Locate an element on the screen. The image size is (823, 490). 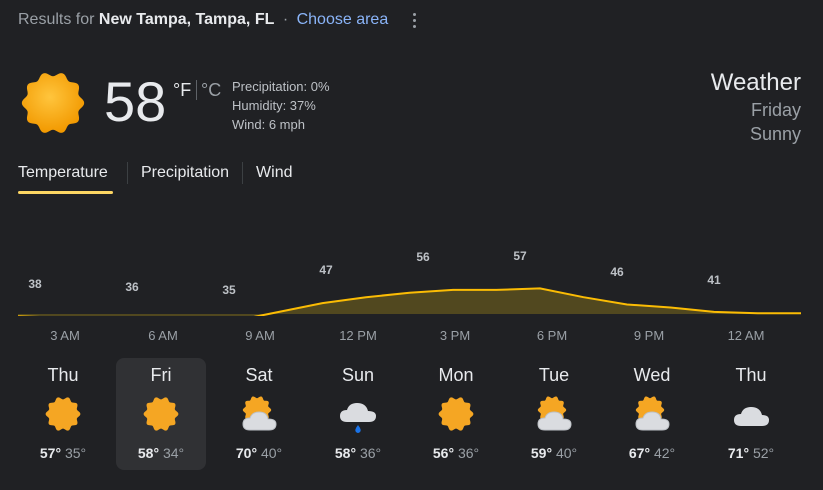
chart-data-label: 41 is located at coordinates (714, 280).